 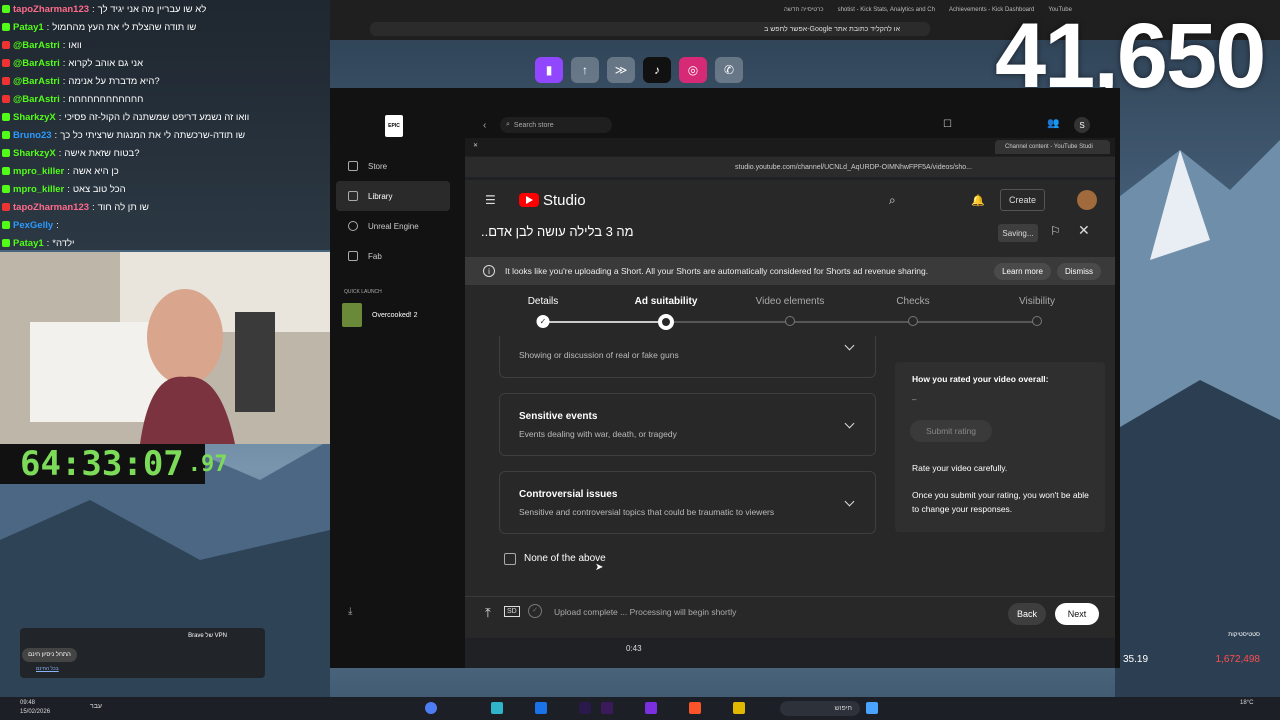 I want to click on sidebar-item-library: Library, so click(x=393, y=196).